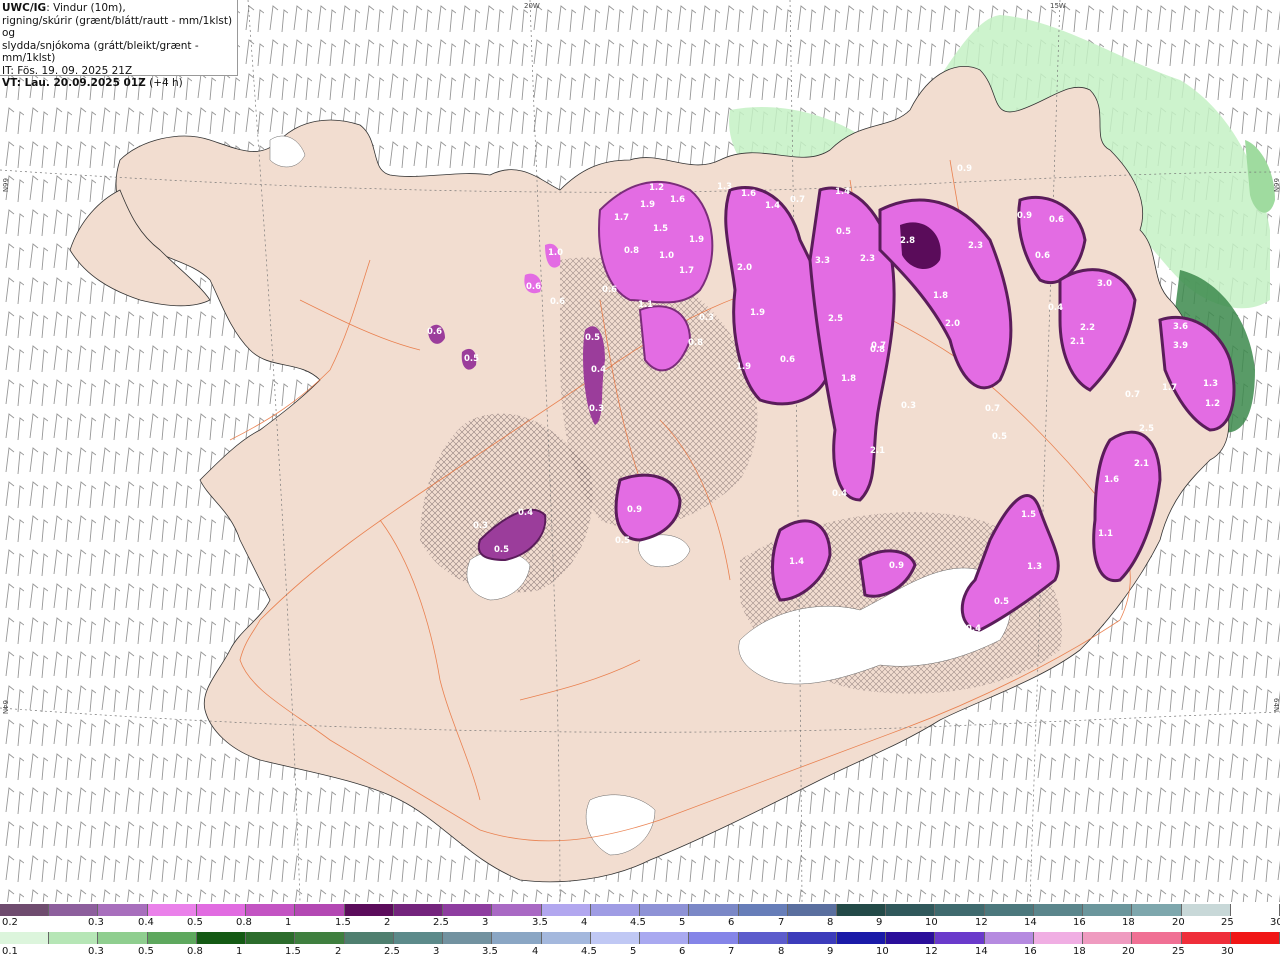  Describe the element at coordinates (908, 406) in the screenshot. I see `precip-label: 0.3` at that location.